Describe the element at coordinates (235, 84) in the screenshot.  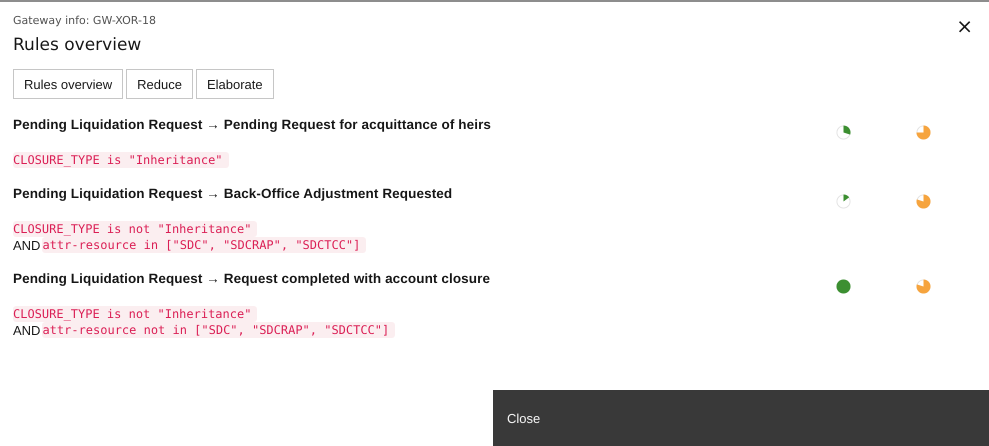
I see `tab: Elaborate` at that location.